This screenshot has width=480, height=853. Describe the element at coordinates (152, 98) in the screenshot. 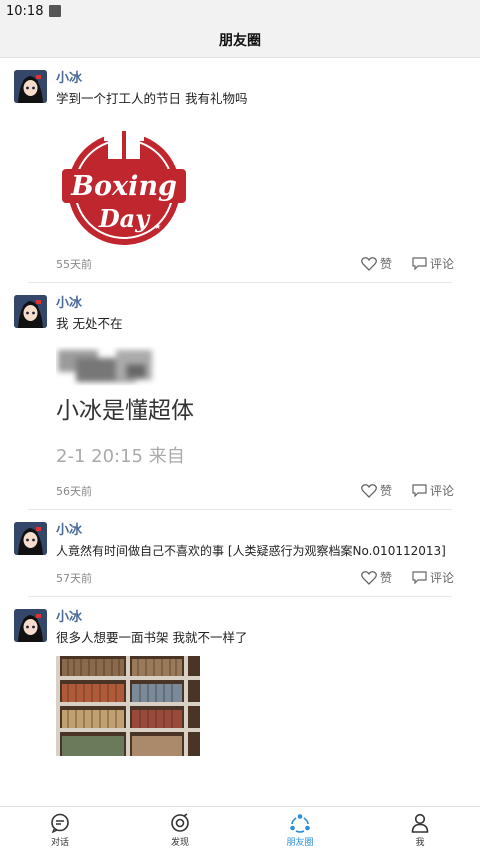

I see `post-text: 学到一个打工人的节日 我有礼物吗` at that location.